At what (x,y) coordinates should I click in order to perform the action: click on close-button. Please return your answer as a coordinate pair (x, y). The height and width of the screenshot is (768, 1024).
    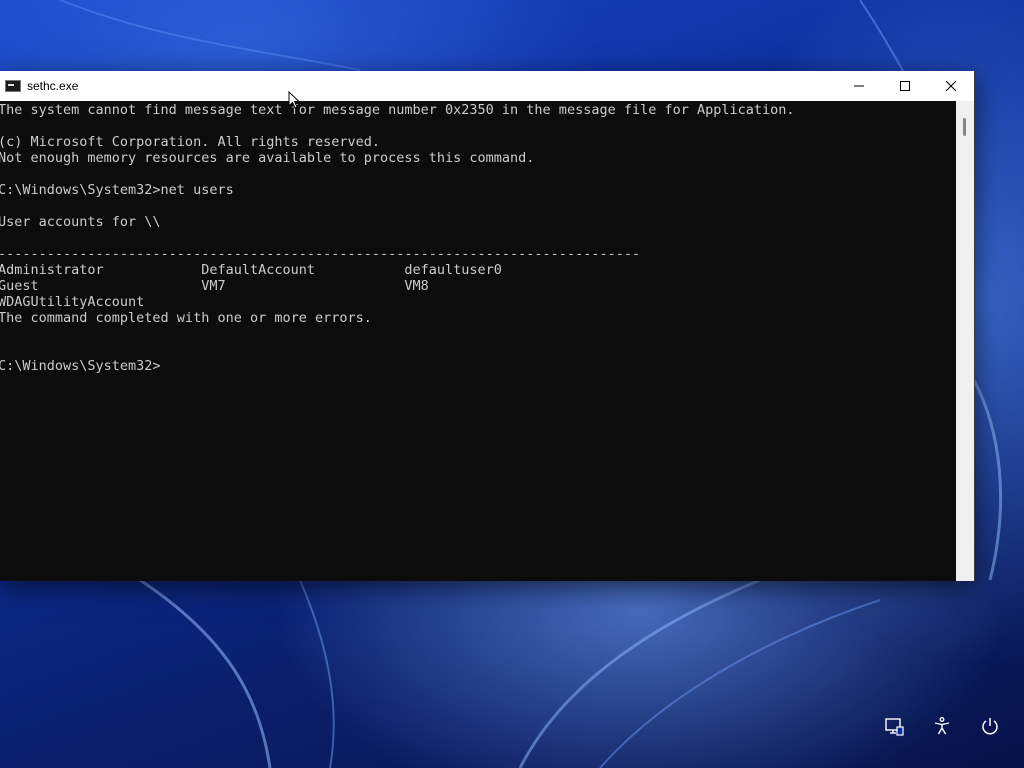
    Looking at the image, I should click on (951, 86).